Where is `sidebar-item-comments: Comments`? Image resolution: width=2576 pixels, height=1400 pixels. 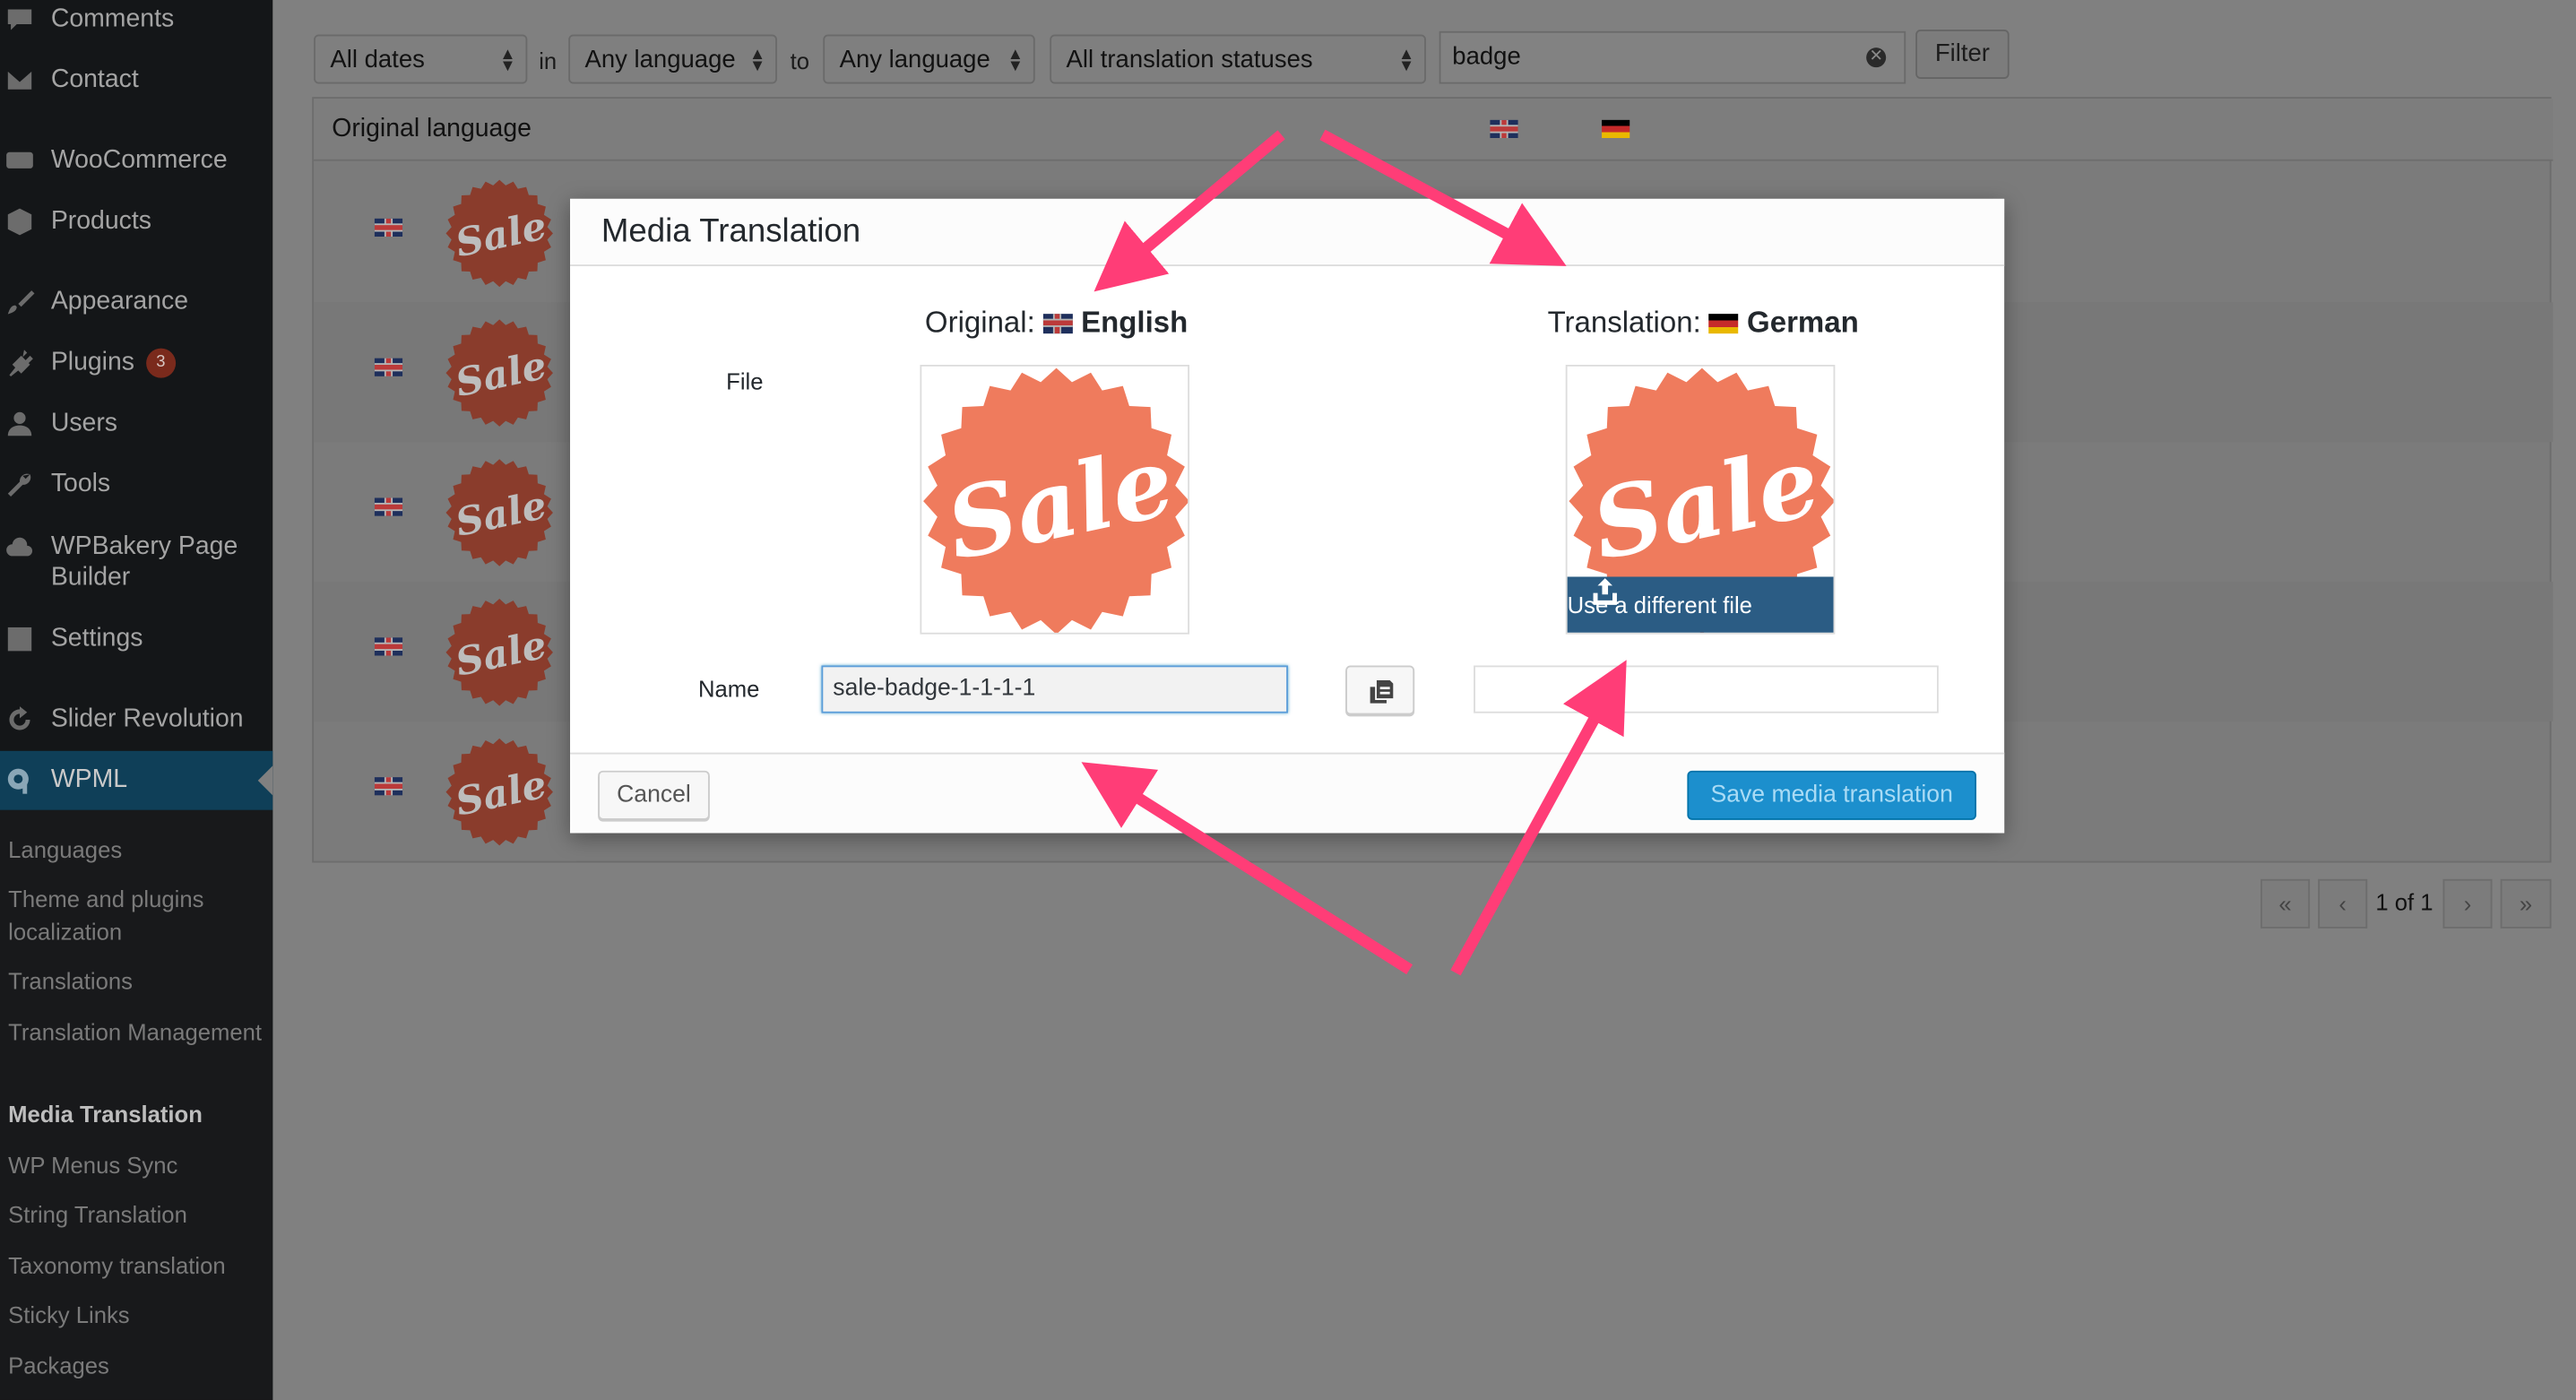
sidebar-item-comments: Comments is located at coordinates (136, 20).